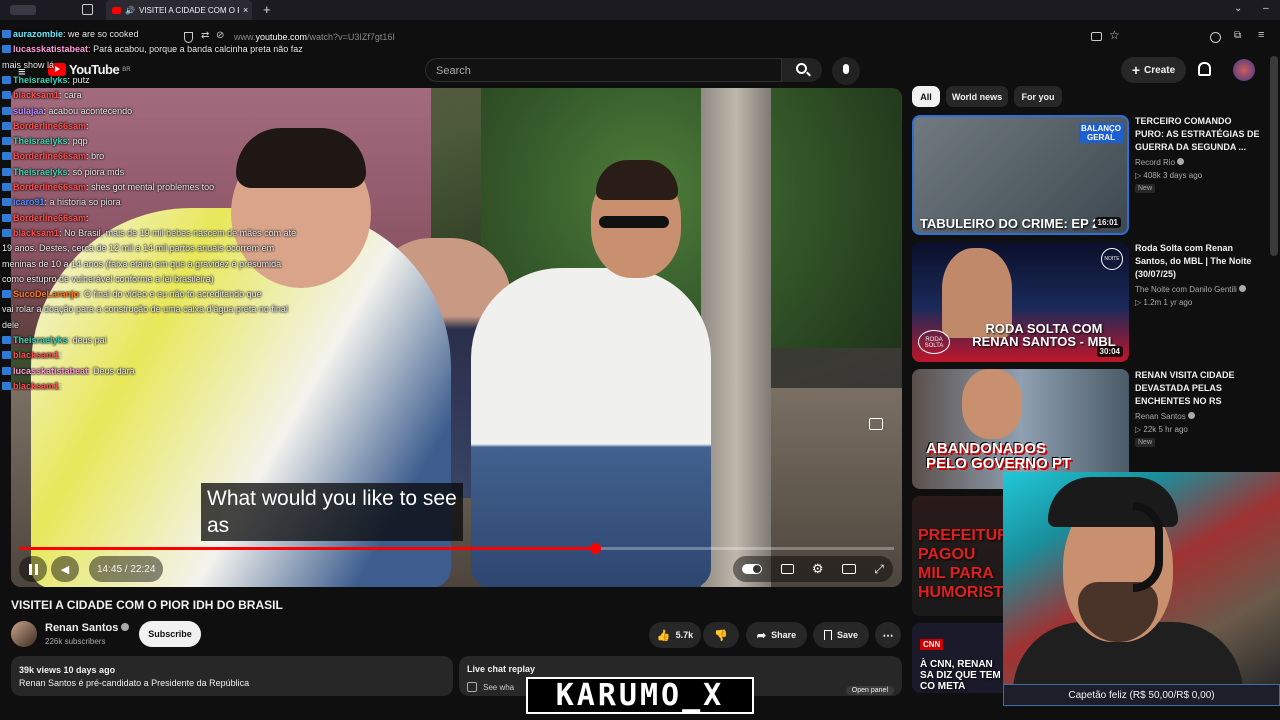 This screenshot has width=1280, height=720. Describe the element at coordinates (736, 337) in the screenshot. I see `video-frame-pole` at that location.